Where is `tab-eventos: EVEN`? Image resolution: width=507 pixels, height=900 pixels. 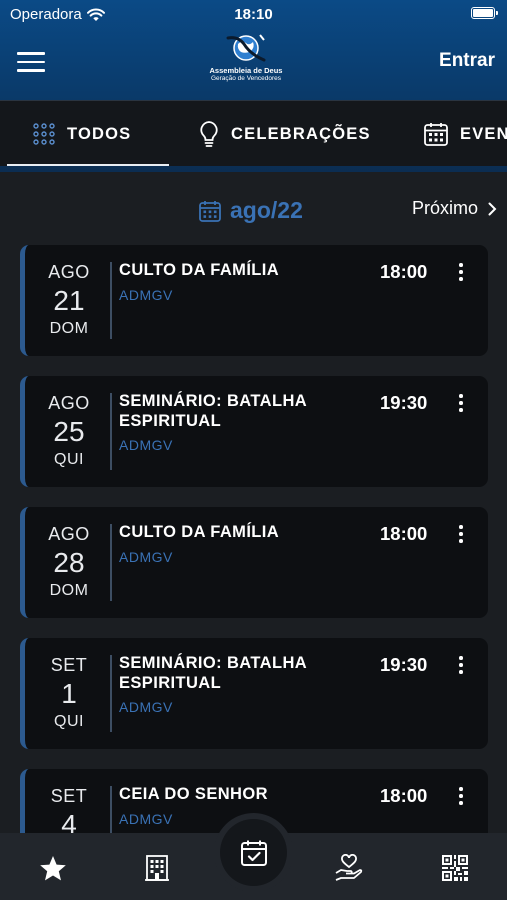
tab-eventos: EVEN is located at coordinates (465, 133).